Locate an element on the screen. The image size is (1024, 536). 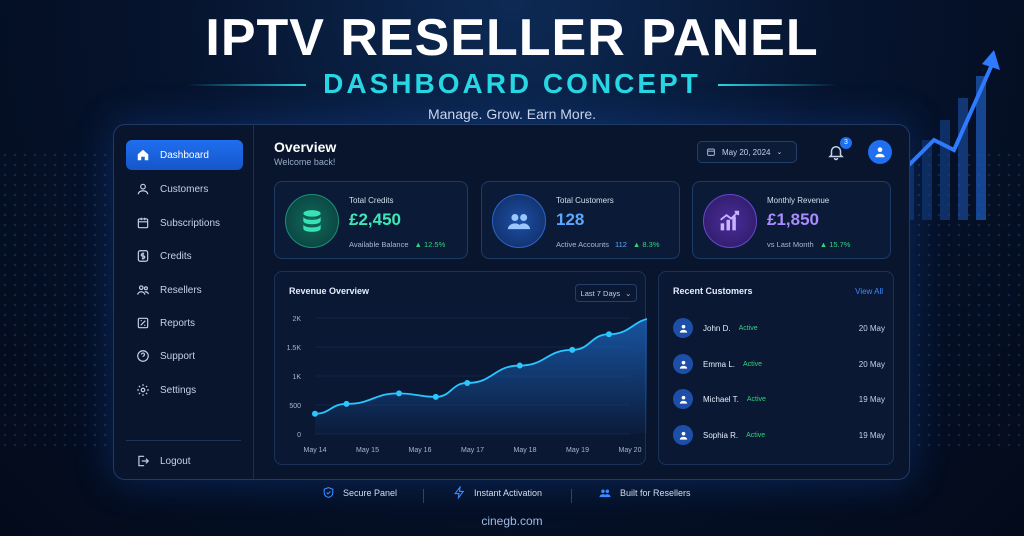
stat-label: Total Credits is located at coordinates (371, 200).